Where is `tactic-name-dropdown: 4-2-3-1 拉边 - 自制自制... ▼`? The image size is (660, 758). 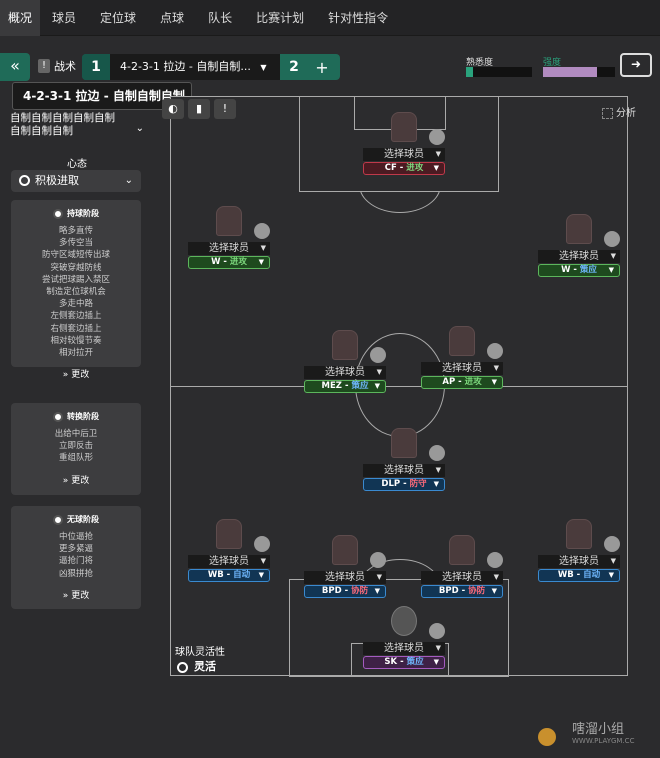 tactic-name-dropdown: 4-2-3-1 拉边 - 自制自制... ▼ is located at coordinates (195, 67).